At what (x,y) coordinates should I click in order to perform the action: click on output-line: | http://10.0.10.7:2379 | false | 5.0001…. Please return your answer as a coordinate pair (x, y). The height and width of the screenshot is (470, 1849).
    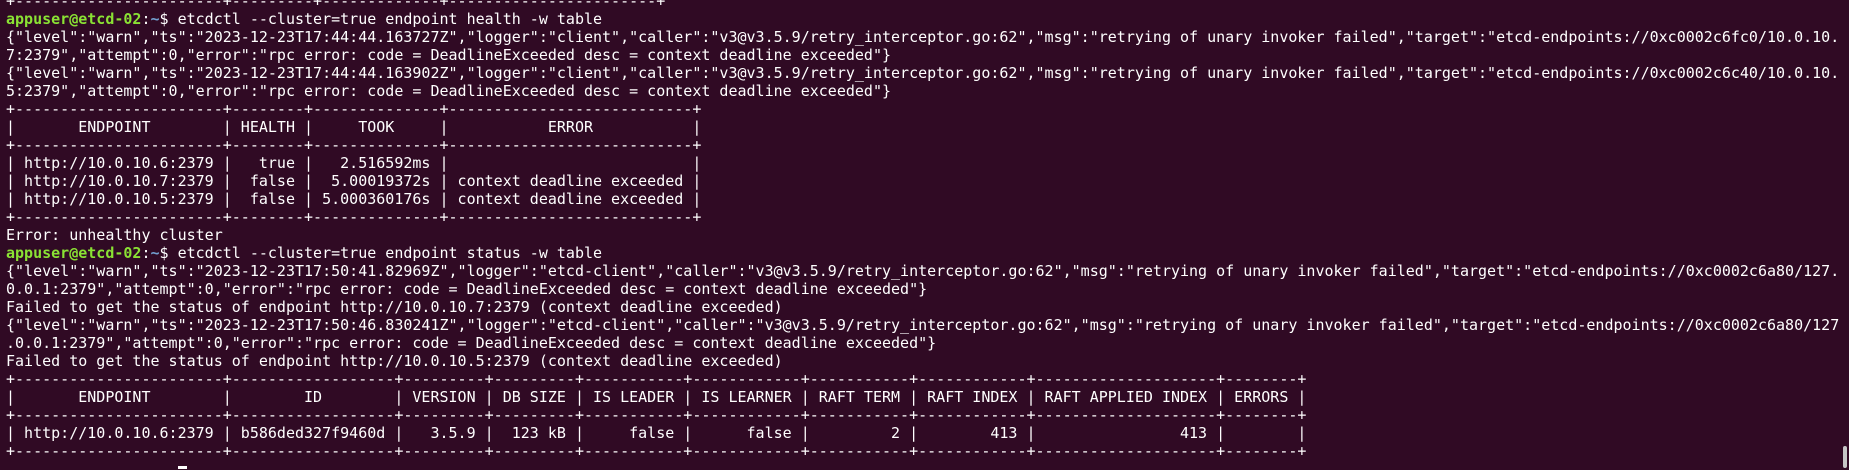
    Looking at the image, I should click on (354, 181).